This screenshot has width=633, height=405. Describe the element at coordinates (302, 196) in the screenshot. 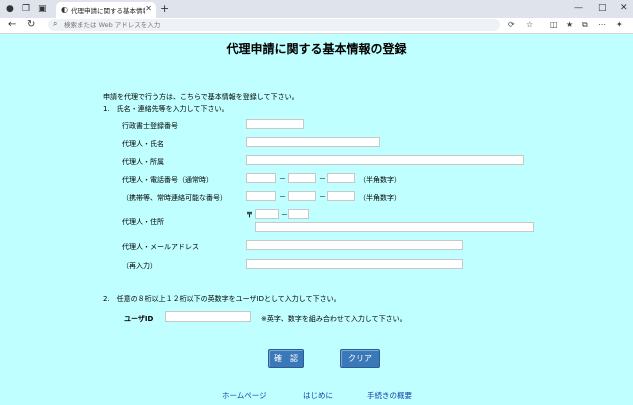

I see `phone-alt-part2-input` at that location.